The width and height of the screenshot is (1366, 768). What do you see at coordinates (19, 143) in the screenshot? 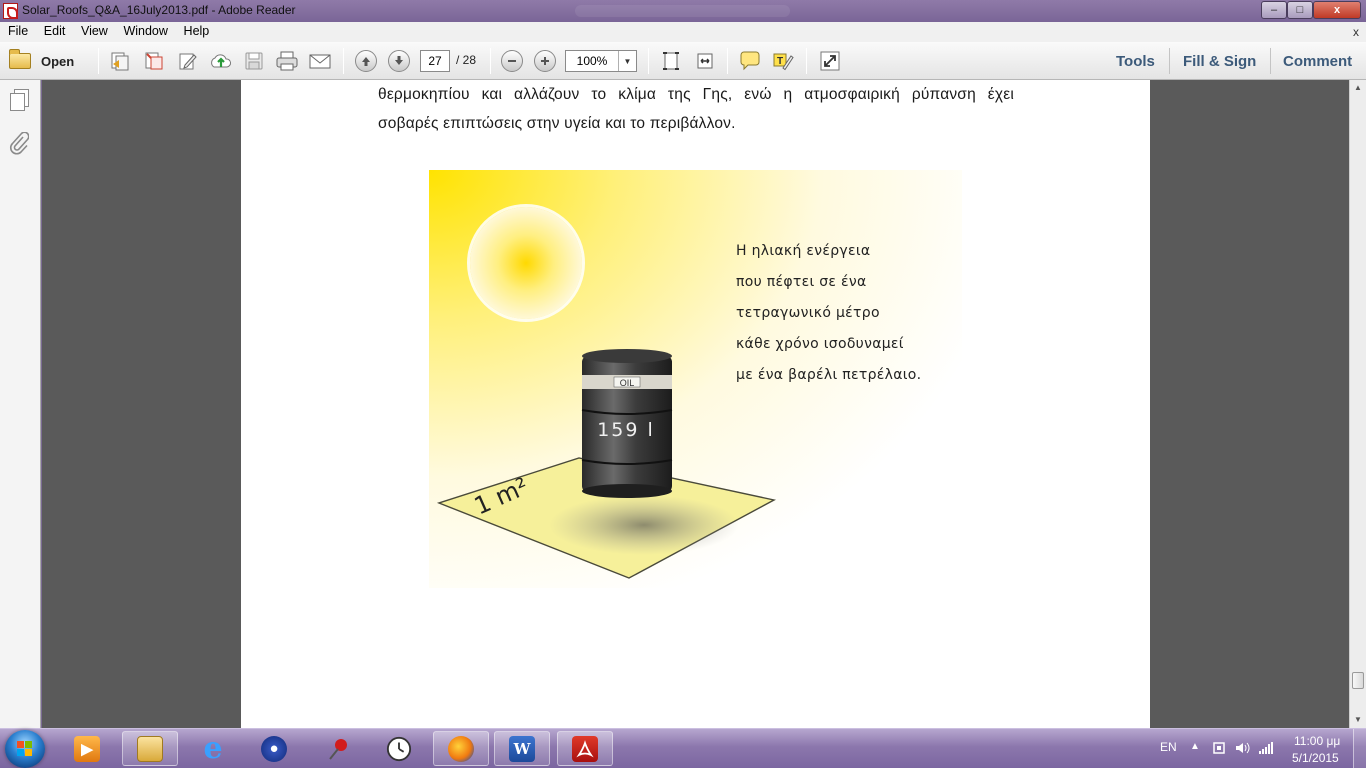
I see `attachment-icon` at bounding box center [19, 143].